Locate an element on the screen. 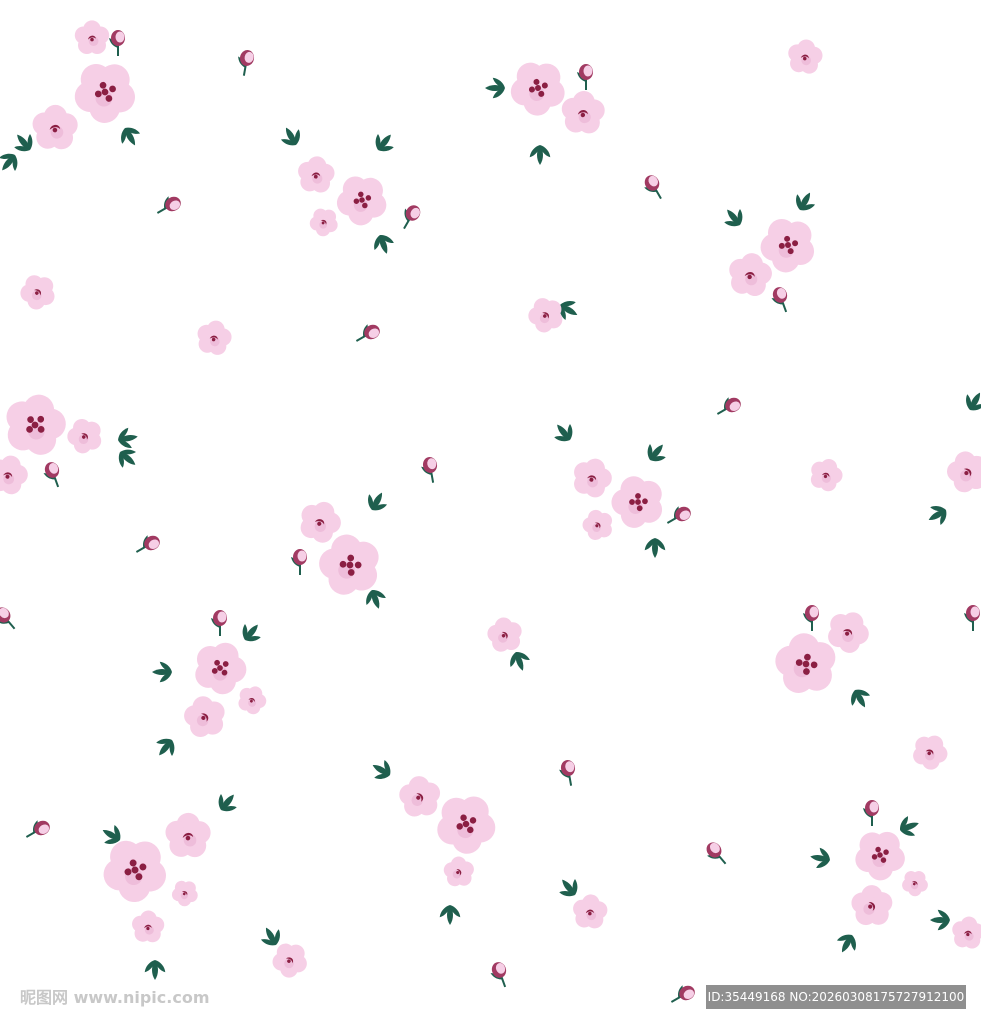 The width and height of the screenshot is (981, 1024). image-id-bar: ID:35449168 NO:20260308175727912100 is located at coordinates (836, 997).